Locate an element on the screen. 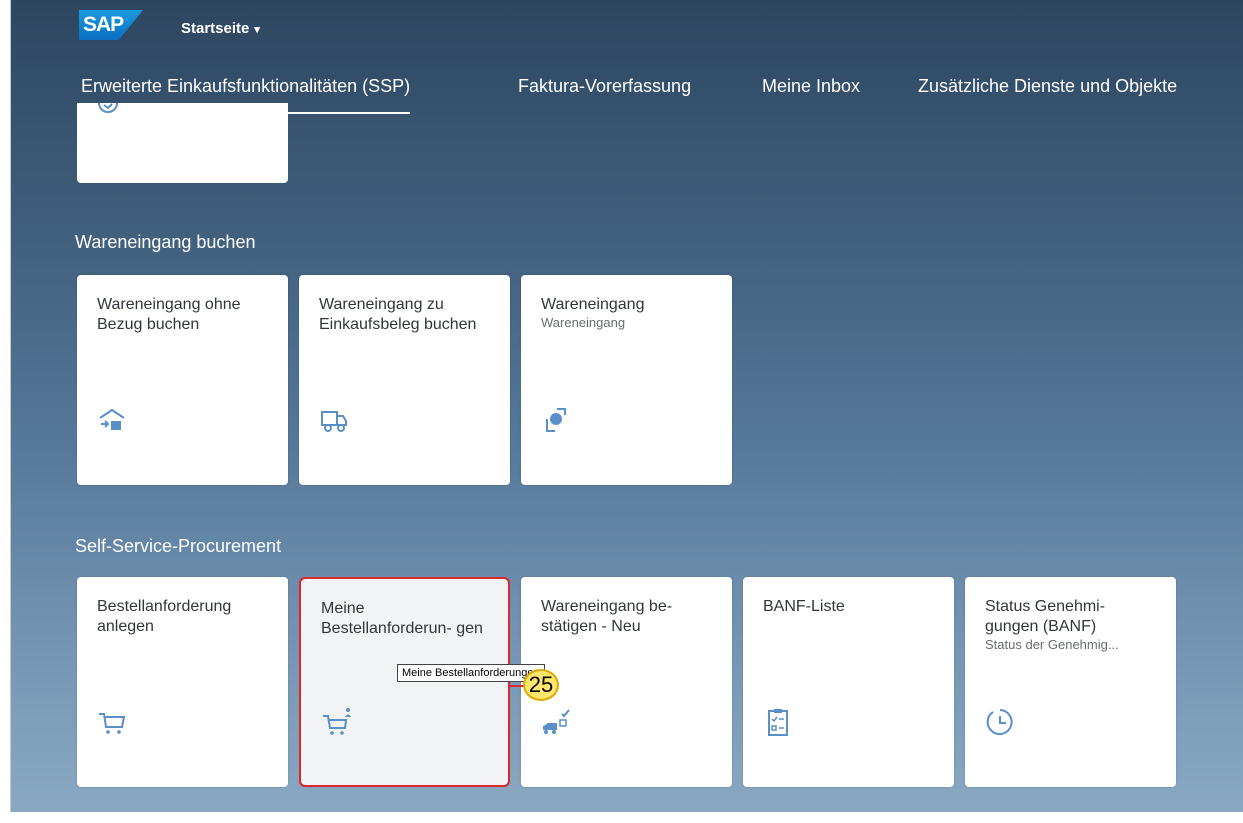 The height and width of the screenshot is (823, 1243). truck-check-icon is located at coordinates (556, 721).